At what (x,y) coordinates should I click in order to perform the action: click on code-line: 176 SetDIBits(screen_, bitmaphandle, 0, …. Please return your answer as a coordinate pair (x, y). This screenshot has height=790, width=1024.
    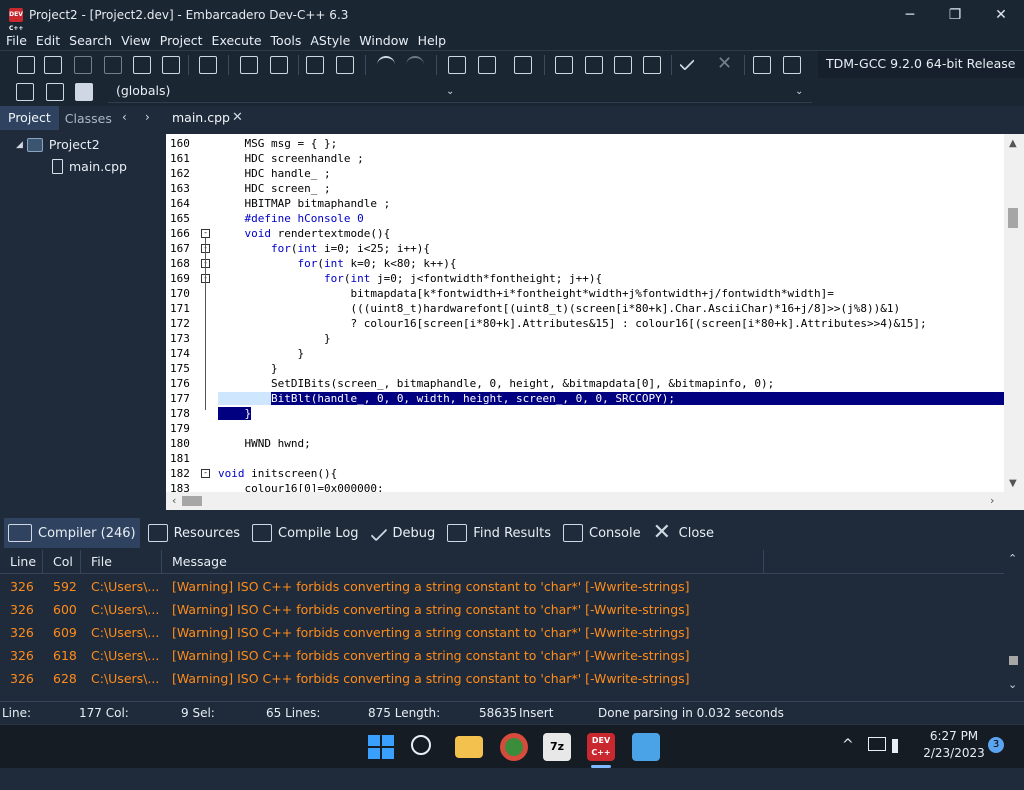
    Looking at the image, I should click on (585, 383).